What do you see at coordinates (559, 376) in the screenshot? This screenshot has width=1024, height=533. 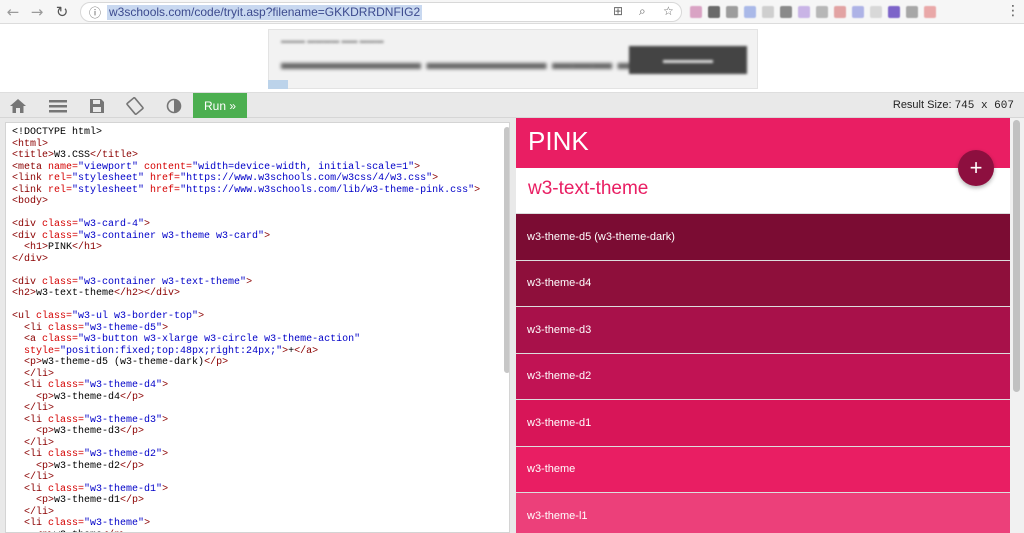 I see `theme-item-label: w3-theme-d2` at bounding box center [559, 376].